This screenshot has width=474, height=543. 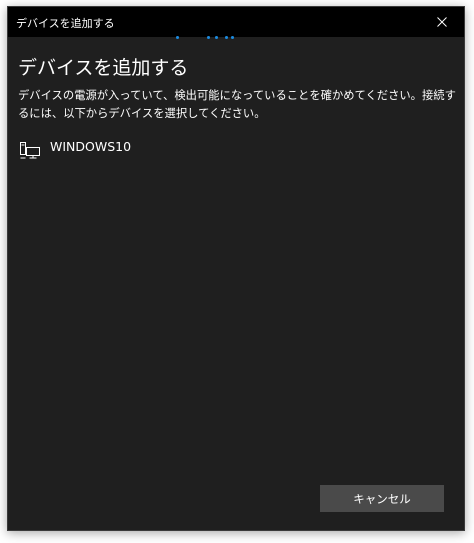 I want to click on computer-icon, so click(x=30, y=150).